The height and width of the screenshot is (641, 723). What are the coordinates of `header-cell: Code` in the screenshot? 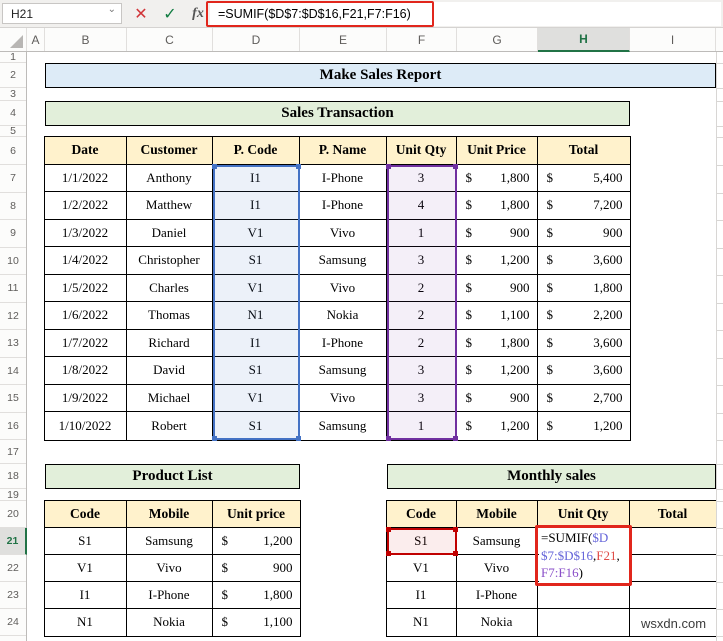 It's located at (421, 513).